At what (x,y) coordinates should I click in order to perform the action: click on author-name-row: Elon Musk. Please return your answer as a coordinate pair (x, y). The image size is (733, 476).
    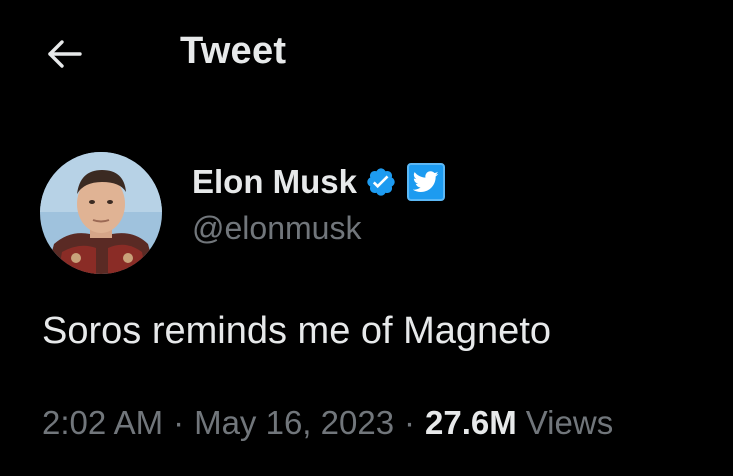
    Looking at the image, I should click on (319, 182).